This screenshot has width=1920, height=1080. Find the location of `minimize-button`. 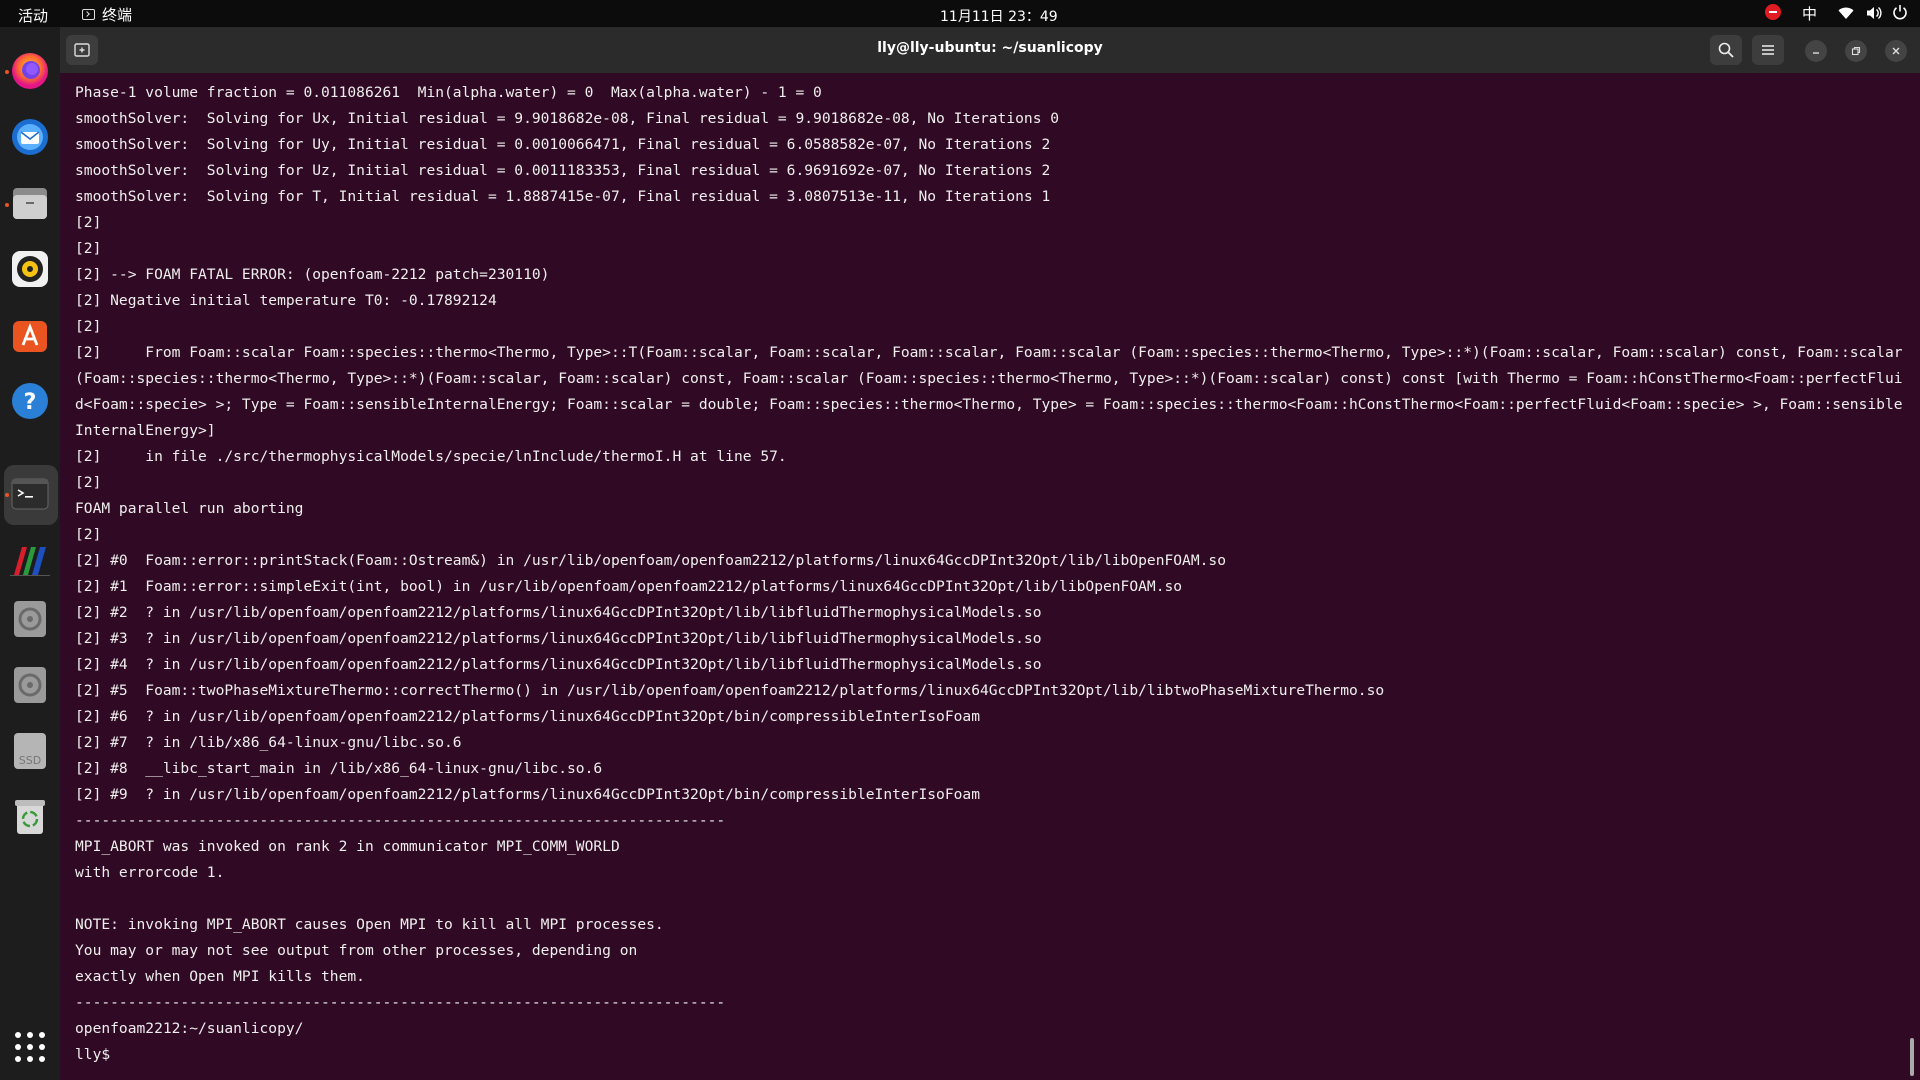

minimize-button is located at coordinates (1816, 51).